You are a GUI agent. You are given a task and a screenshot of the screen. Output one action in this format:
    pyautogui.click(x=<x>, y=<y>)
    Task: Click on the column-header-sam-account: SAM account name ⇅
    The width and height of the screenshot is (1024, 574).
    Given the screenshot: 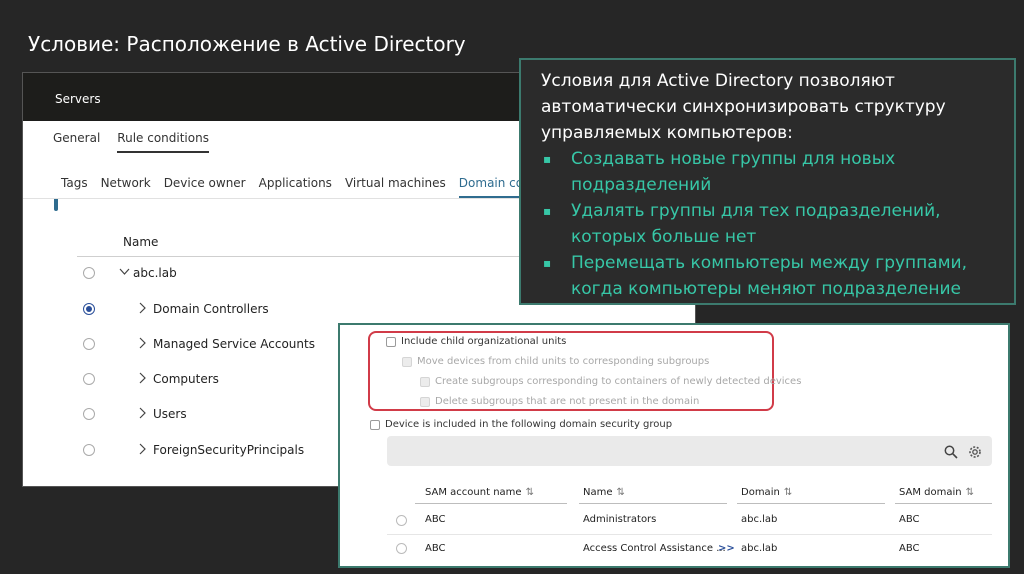 What is the action you would take?
    pyautogui.click(x=479, y=492)
    